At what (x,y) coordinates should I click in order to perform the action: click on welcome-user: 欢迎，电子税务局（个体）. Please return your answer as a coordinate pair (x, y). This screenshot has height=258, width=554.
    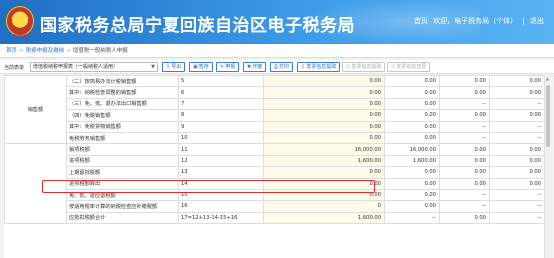
    Looking at the image, I should click on (475, 21).